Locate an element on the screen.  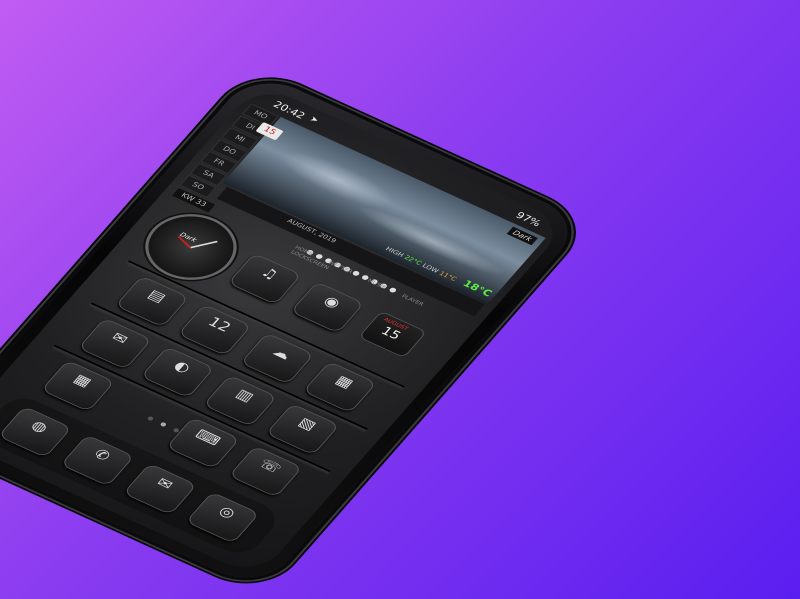
dock-photos: ◍ is located at coordinates (36, 432).